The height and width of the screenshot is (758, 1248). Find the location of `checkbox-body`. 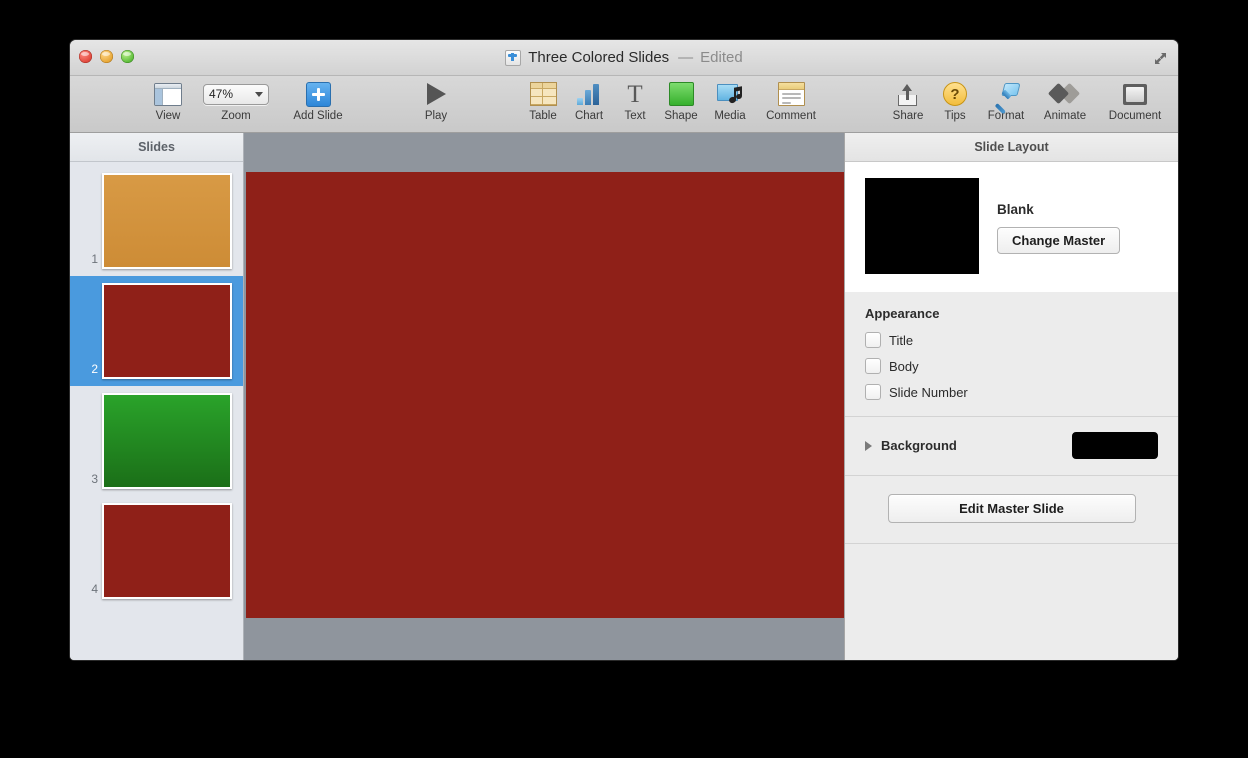

checkbox-body is located at coordinates (873, 366).